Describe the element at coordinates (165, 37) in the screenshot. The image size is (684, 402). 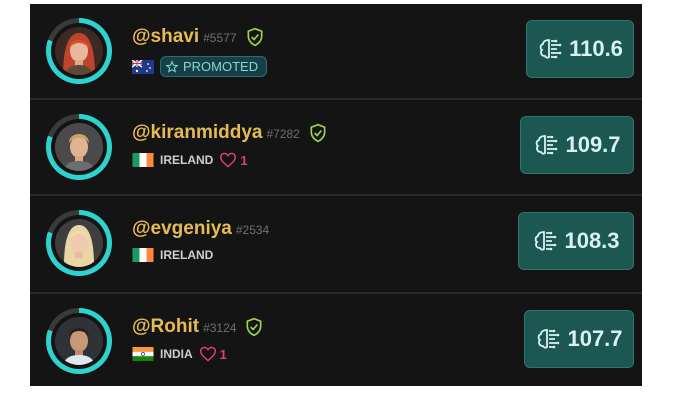
I see `username: @shavi` at that location.